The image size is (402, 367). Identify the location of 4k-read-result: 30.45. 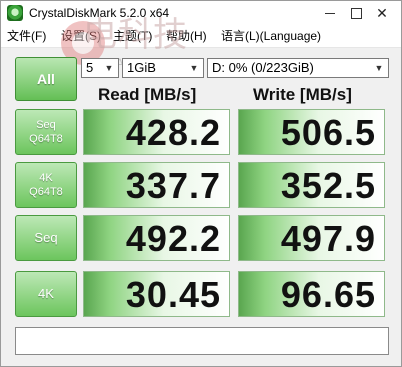
(156, 294).